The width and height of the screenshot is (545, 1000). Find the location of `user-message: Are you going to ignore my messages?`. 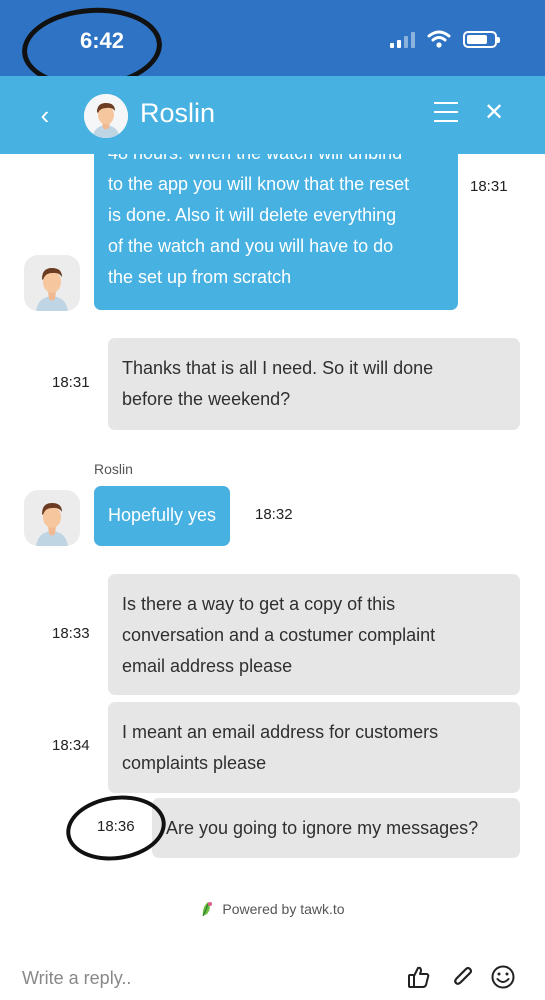

user-message: Are you going to ignore my messages? is located at coordinates (336, 828).